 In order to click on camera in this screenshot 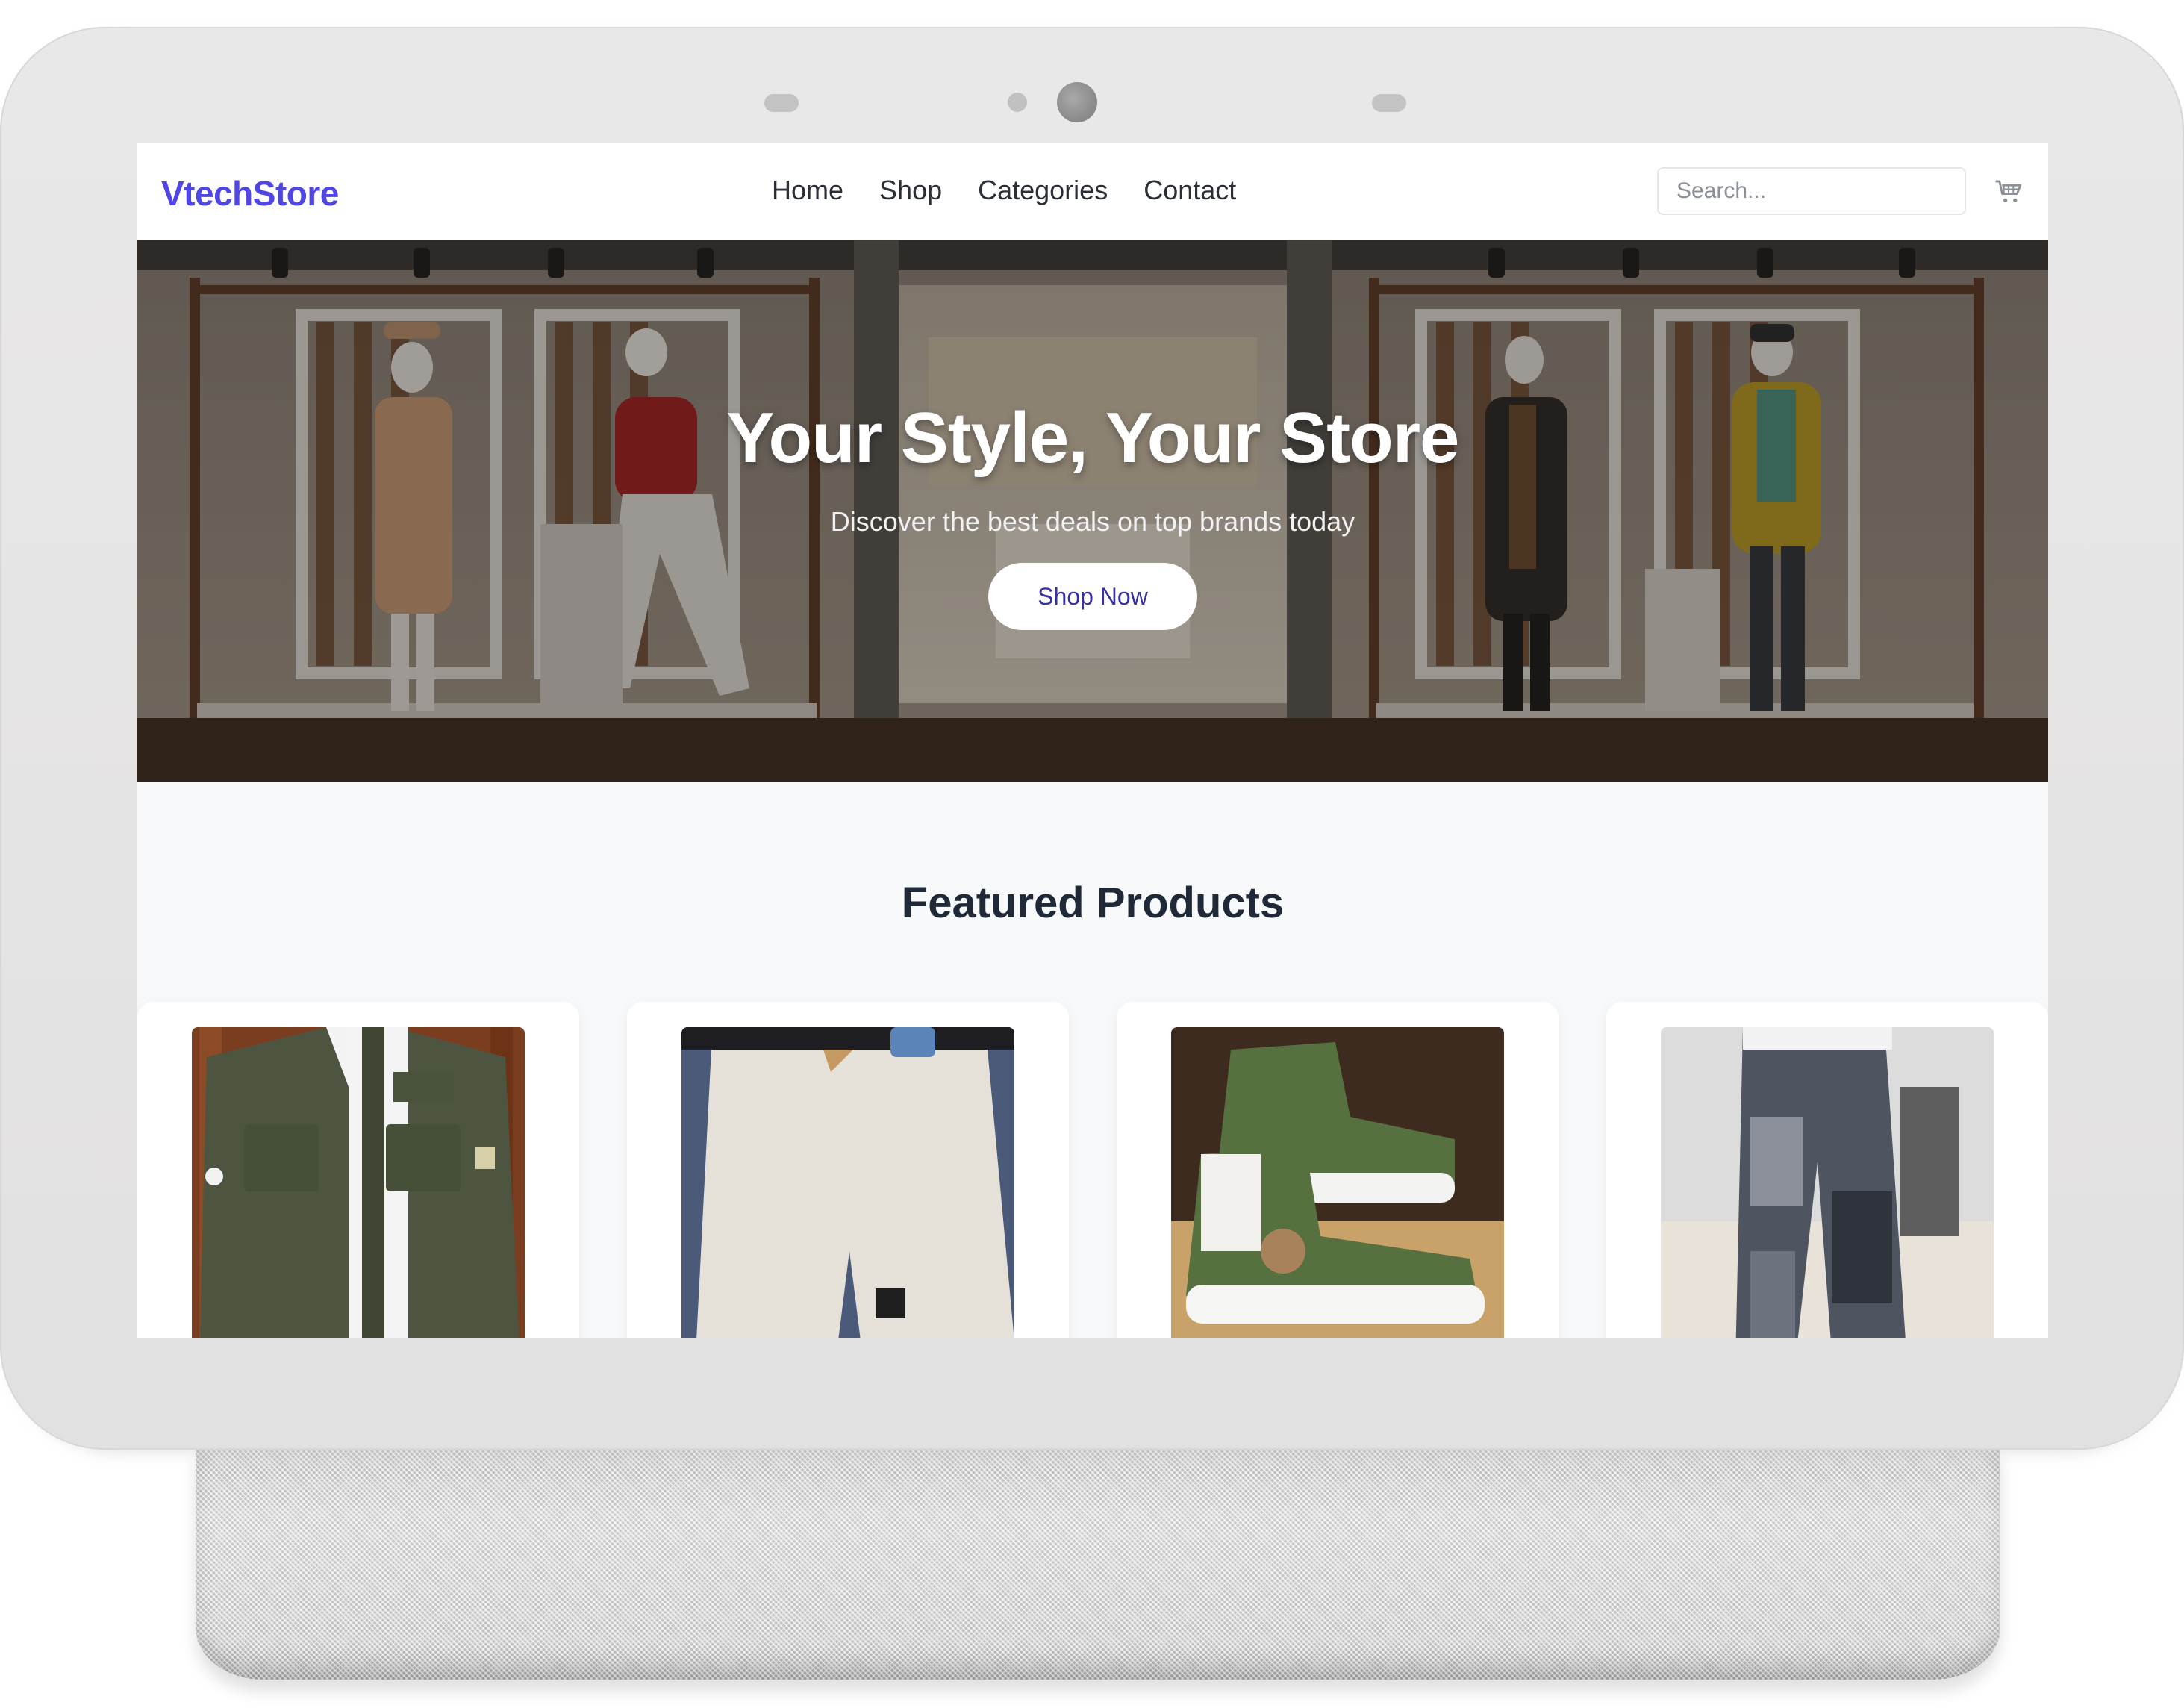, I will do `click(1077, 102)`.